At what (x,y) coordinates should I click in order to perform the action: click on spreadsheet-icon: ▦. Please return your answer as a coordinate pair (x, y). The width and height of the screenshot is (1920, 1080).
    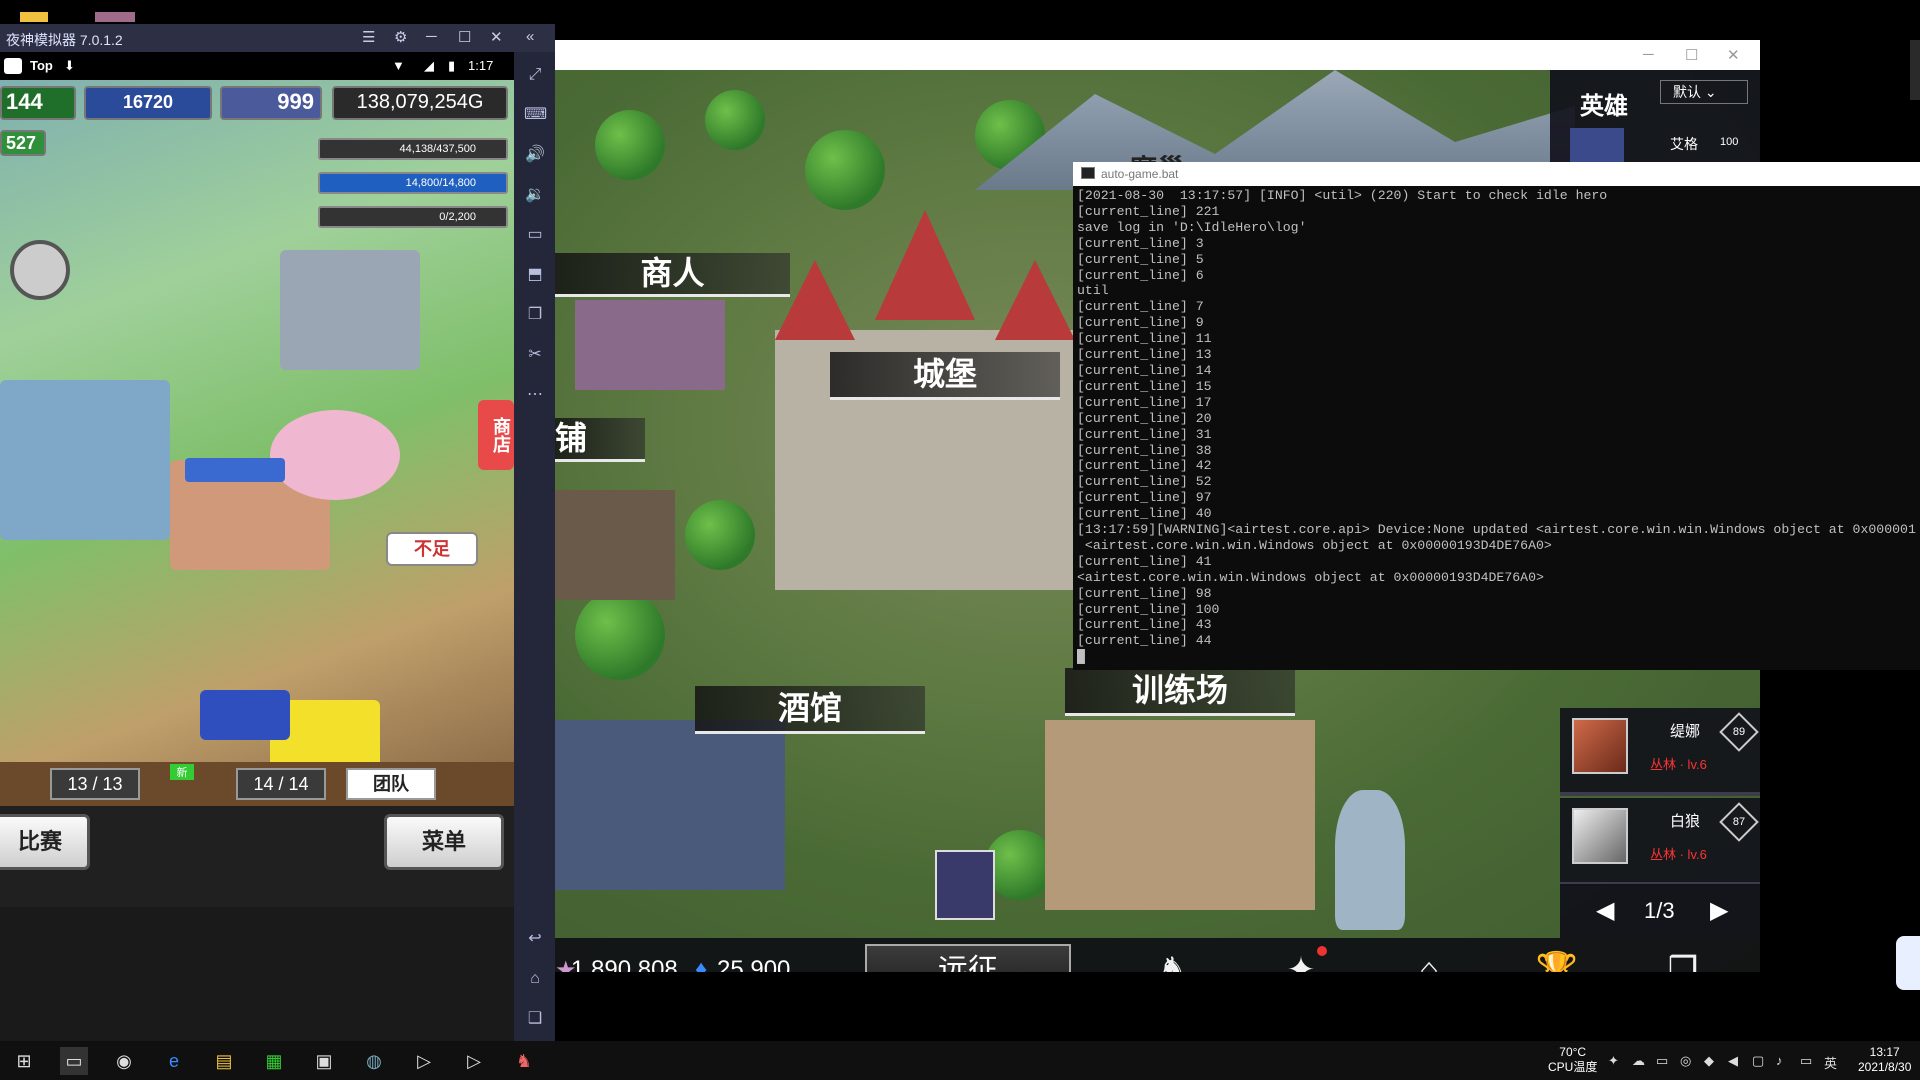
    Looking at the image, I should click on (274, 1061).